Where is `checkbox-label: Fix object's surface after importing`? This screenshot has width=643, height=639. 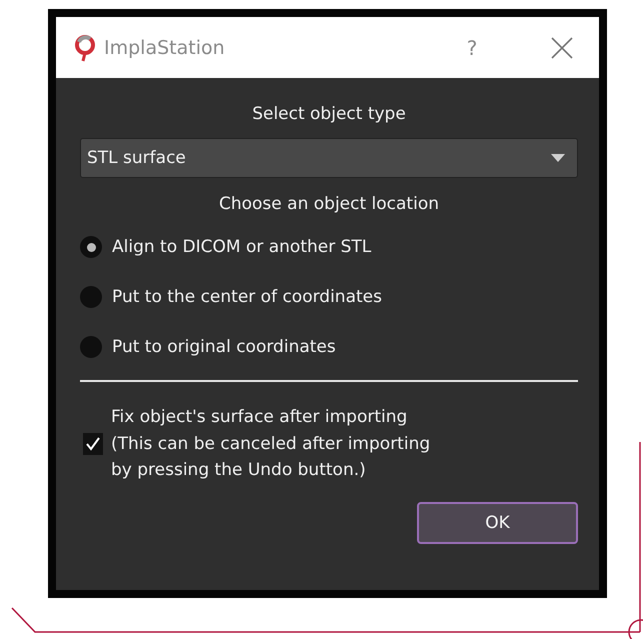
checkbox-label: Fix object's surface after importing is located at coordinates (259, 417).